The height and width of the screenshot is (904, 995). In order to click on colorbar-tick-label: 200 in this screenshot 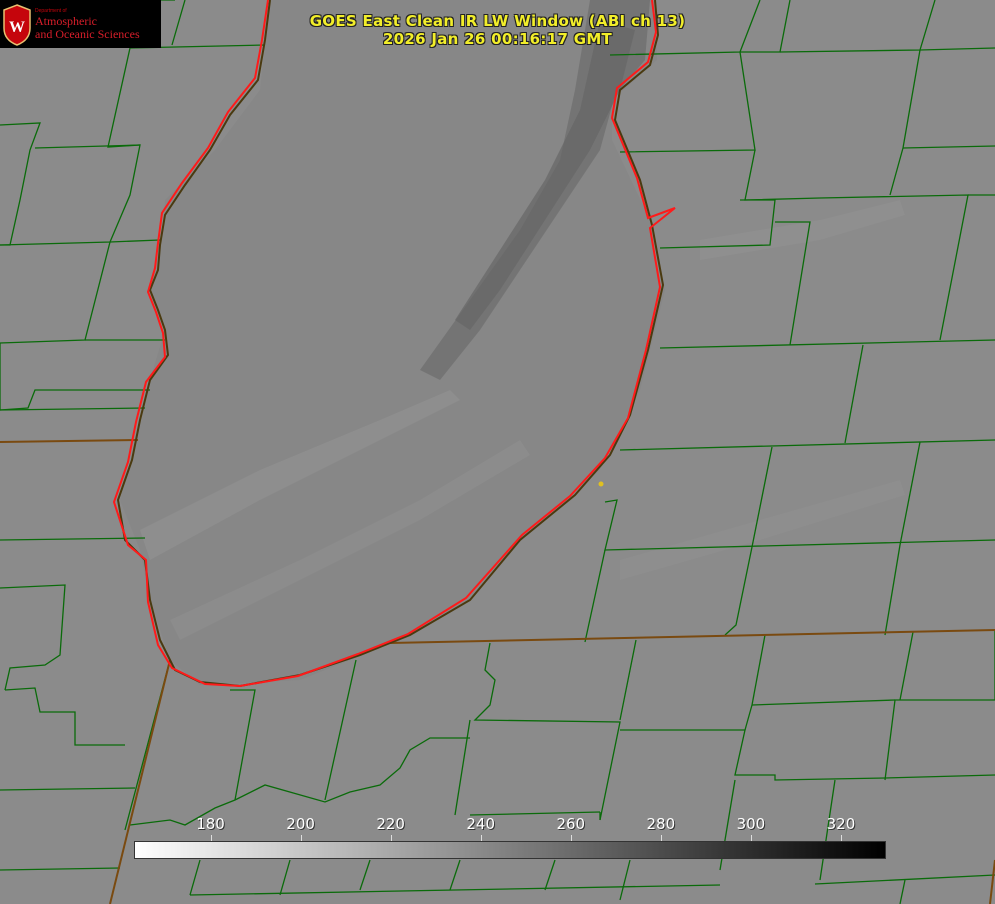, I will do `click(300, 824)`.